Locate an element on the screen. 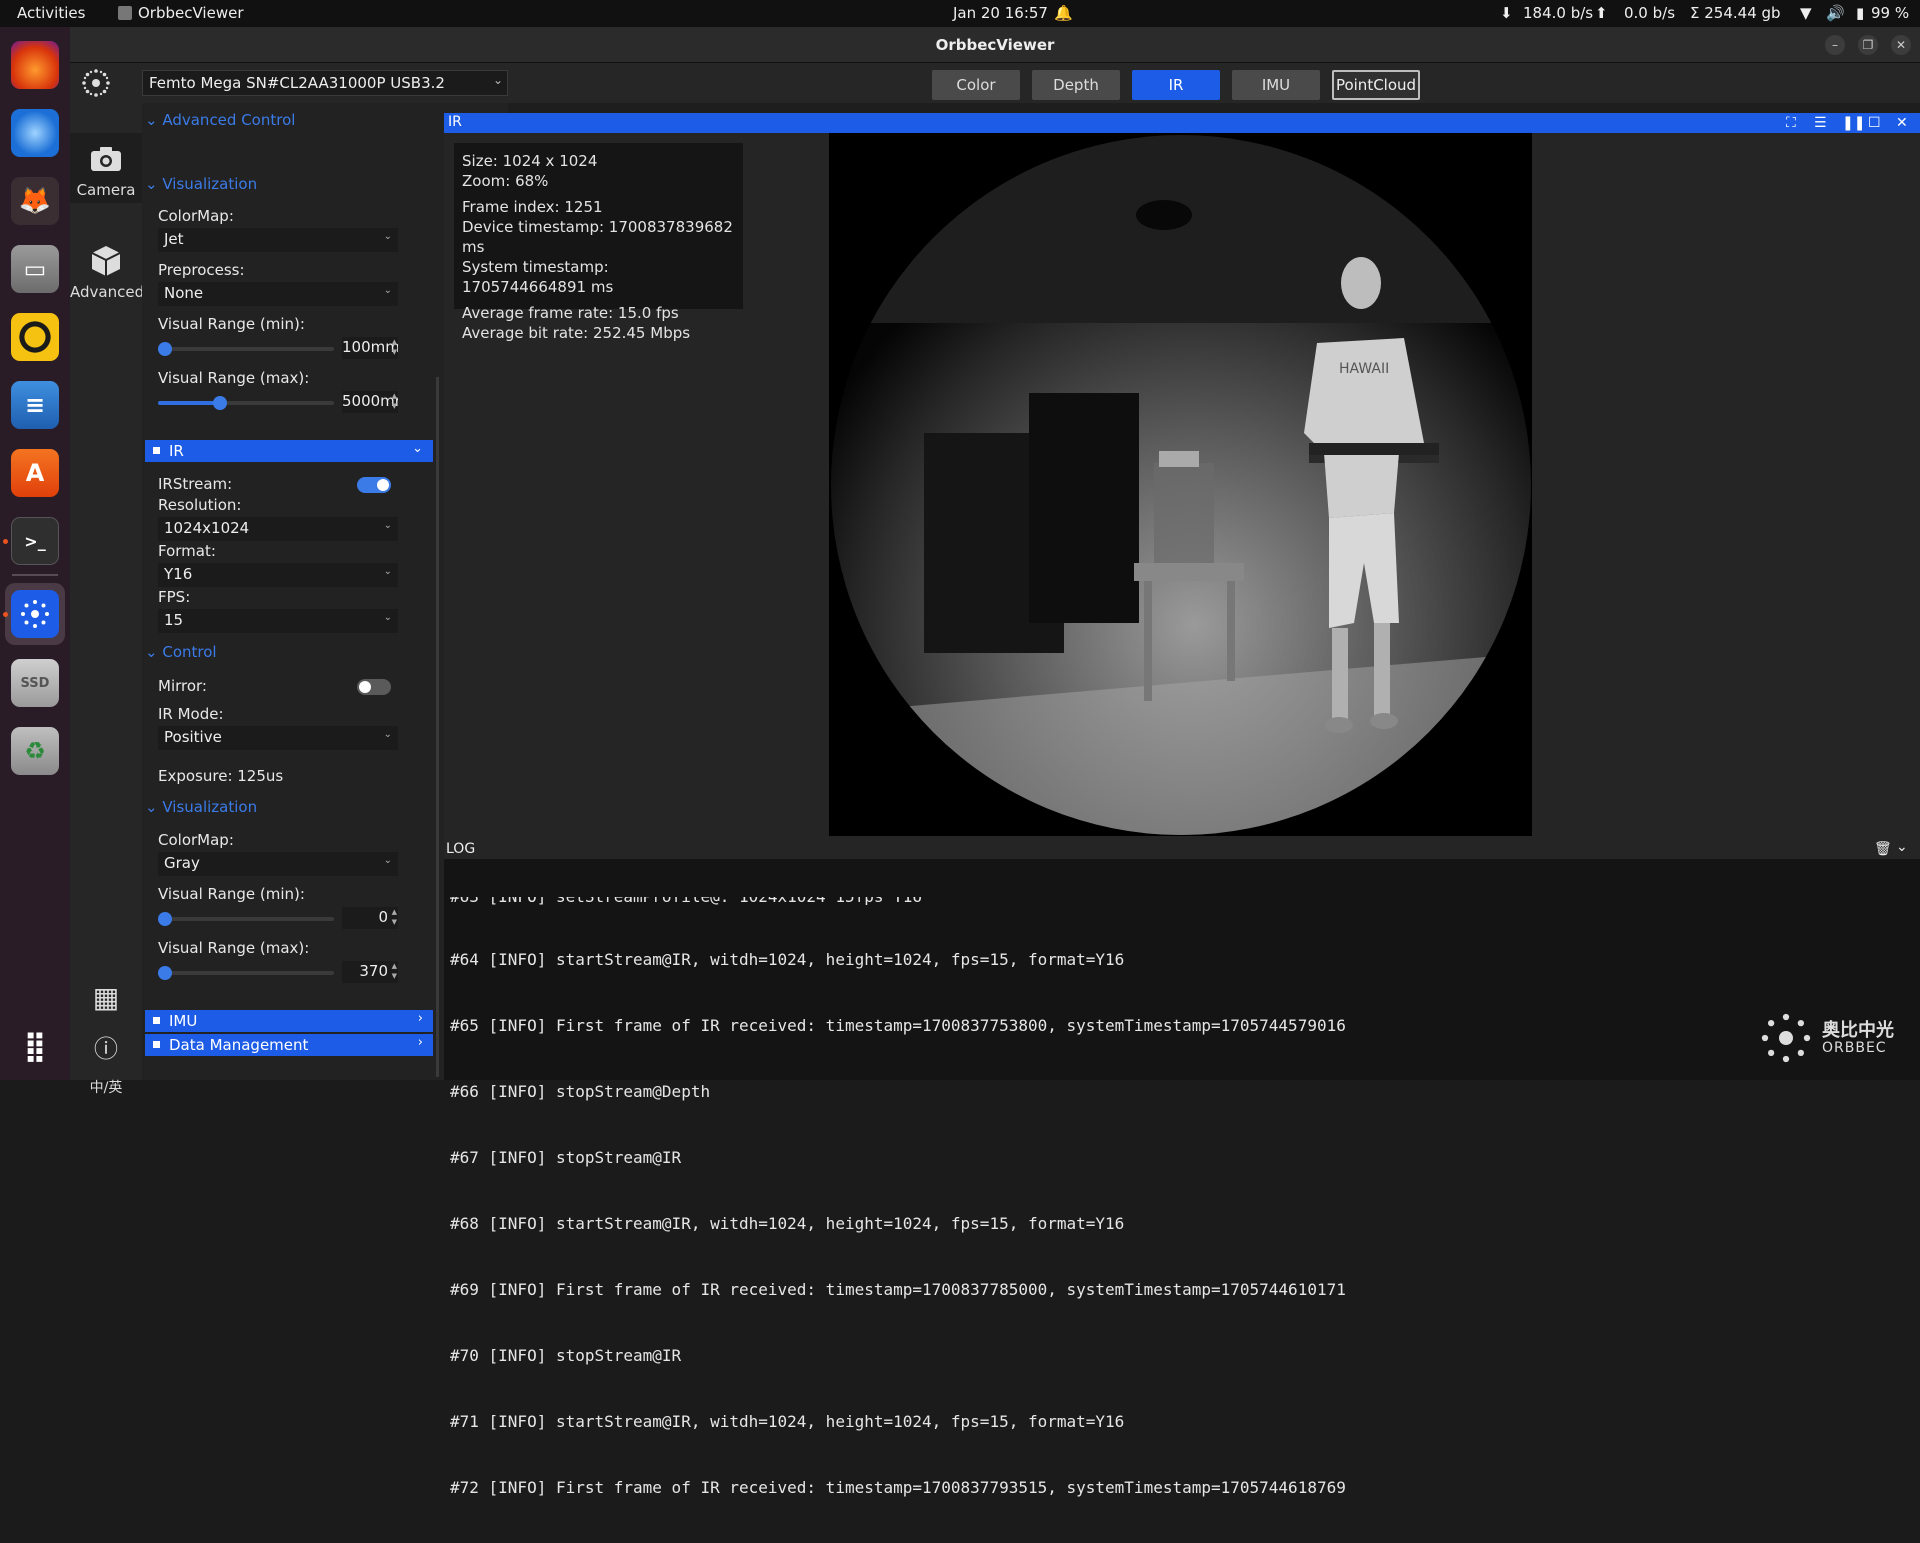 The width and height of the screenshot is (1920, 1543). viz2-colormap-select: Gray ⌄ is located at coordinates (278, 864).